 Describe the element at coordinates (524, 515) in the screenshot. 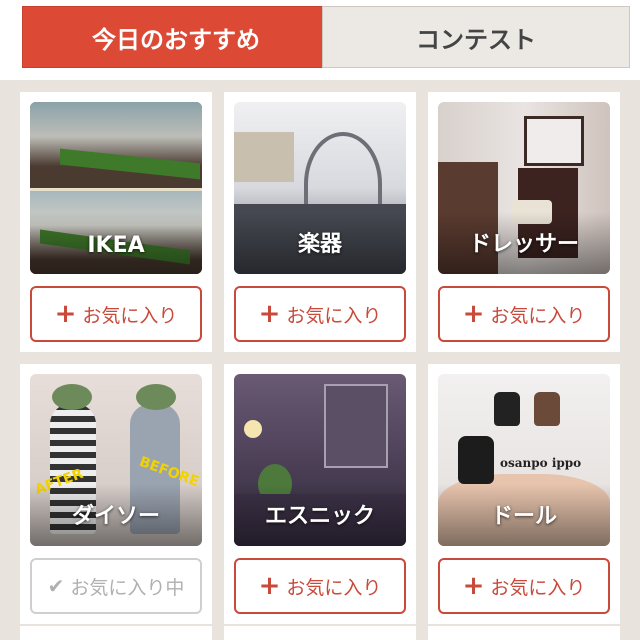

I see `card-label: ドール` at that location.